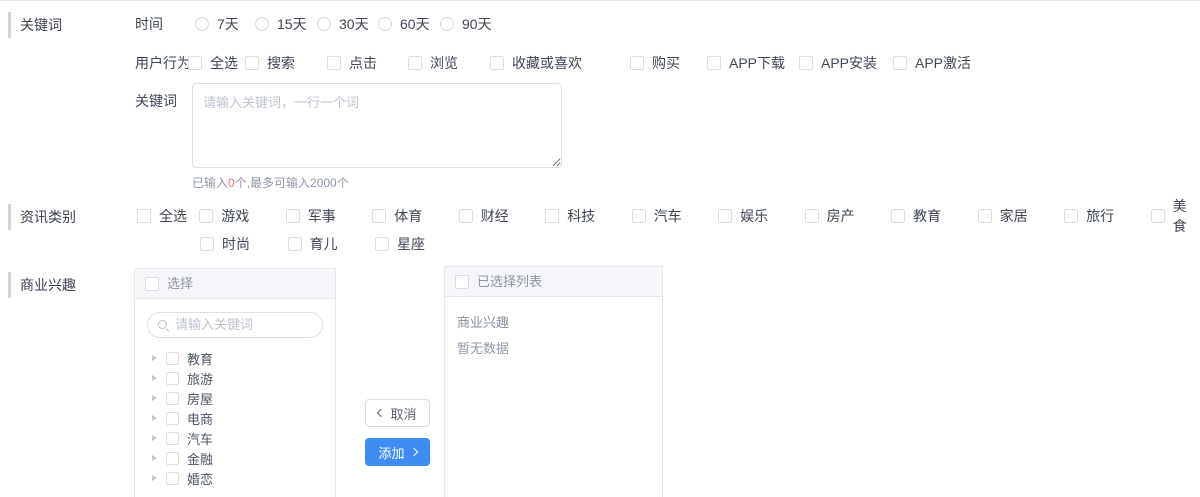 This screenshot has height=497, width=1200. What do you see at coordinates (235, 458) in the screenshot?
I see `tree-item-finance: 金融` at bounding box center [235, 458].